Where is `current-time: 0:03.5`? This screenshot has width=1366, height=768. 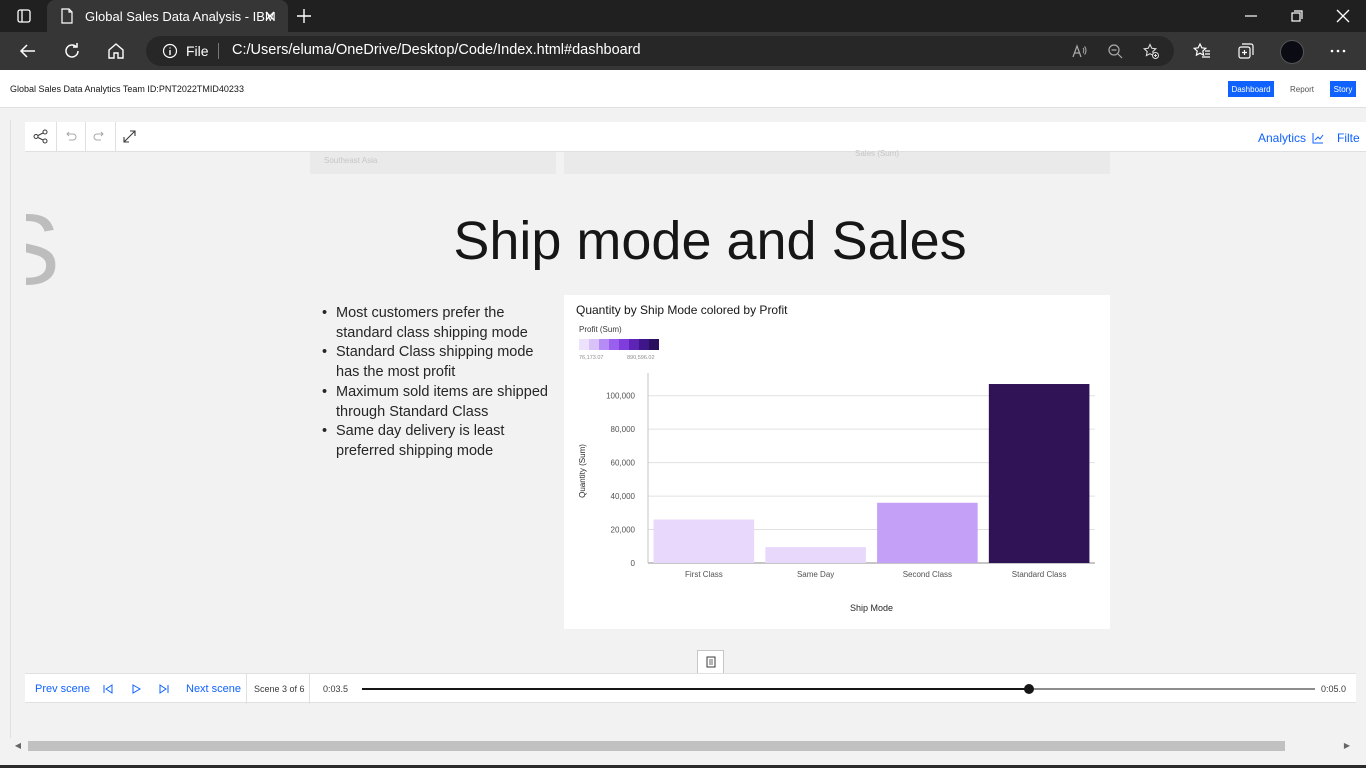
current-time: 0:03.5 is located at coordinates (336, 689).